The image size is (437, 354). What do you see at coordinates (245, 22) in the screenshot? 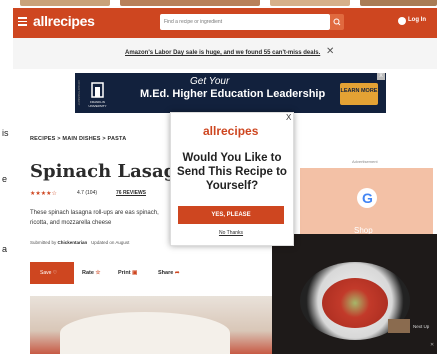
I see `search-input: Find a recipe or ingredient` at bounding box center [245, 22].